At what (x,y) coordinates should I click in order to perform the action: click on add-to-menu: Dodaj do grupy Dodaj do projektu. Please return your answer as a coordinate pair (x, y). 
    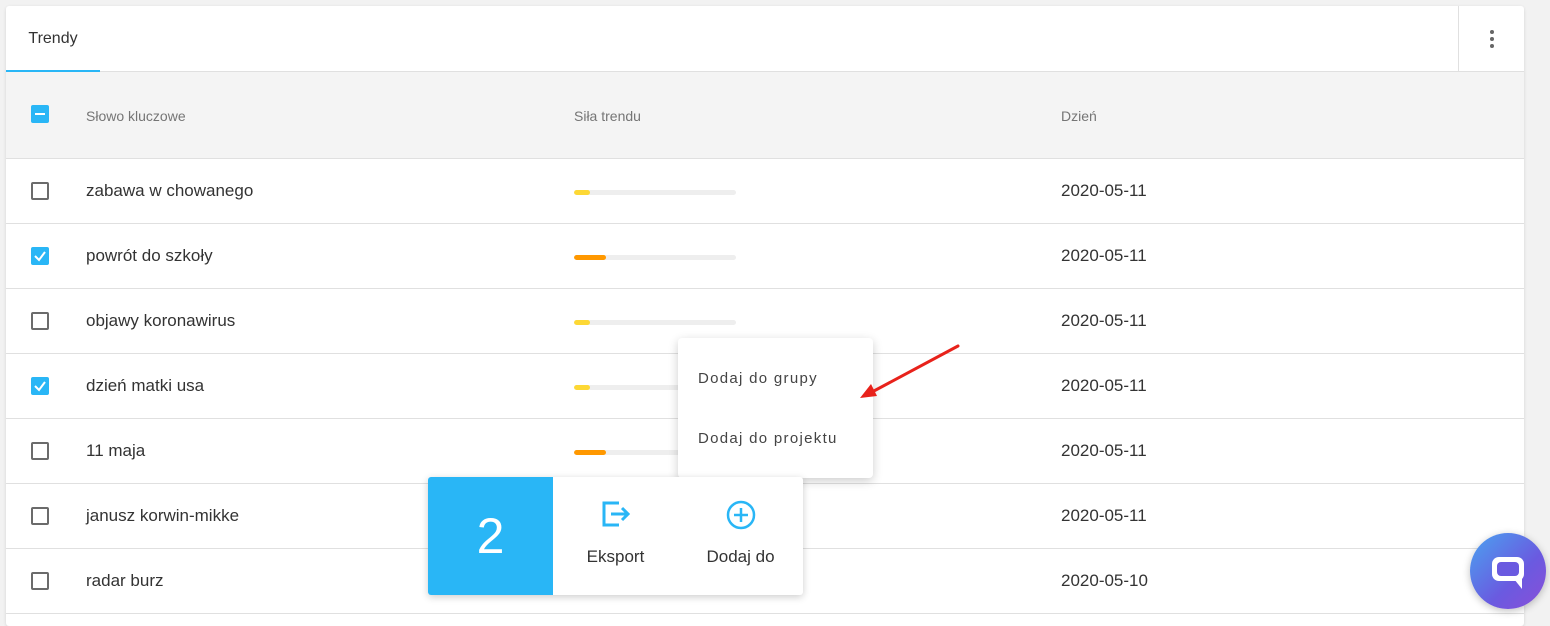
    Looking at the image, I should click on (775, 408).